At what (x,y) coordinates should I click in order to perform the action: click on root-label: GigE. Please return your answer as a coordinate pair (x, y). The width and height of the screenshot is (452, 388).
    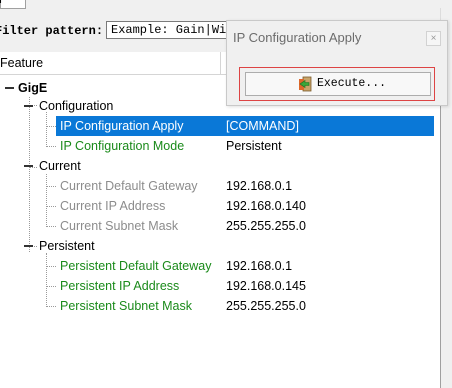
    Looking at the image, I should click on (33, 88).